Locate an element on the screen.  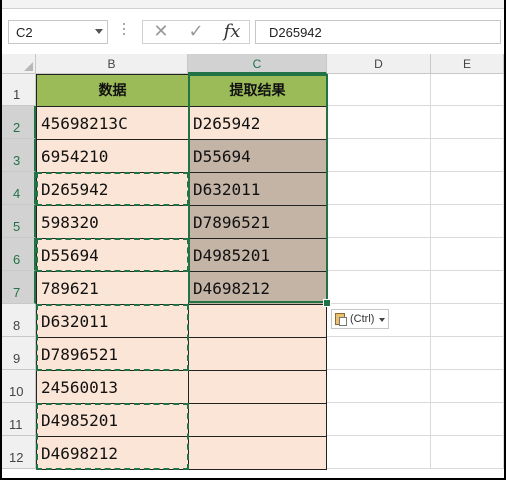
fill-handle is located at coordinates (327, 303).